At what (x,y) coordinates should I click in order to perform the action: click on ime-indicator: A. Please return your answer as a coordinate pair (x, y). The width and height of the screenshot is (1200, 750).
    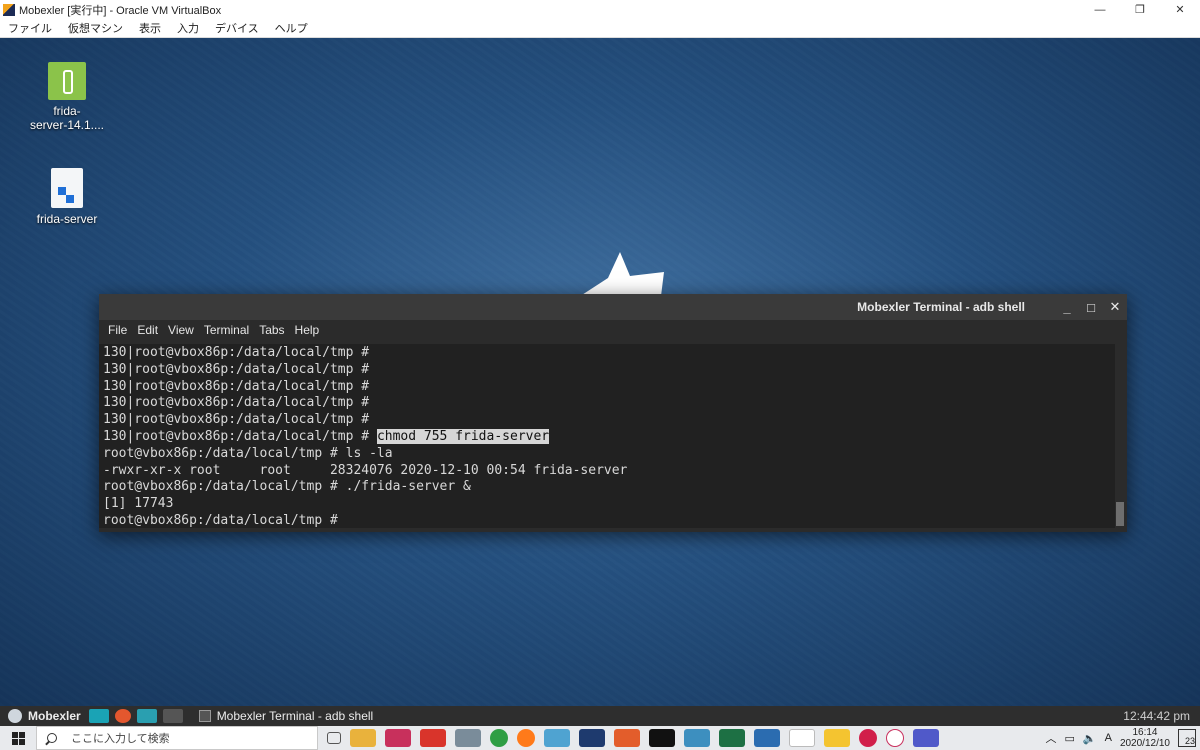
    Looking at the image, I should click on (1108, 738).